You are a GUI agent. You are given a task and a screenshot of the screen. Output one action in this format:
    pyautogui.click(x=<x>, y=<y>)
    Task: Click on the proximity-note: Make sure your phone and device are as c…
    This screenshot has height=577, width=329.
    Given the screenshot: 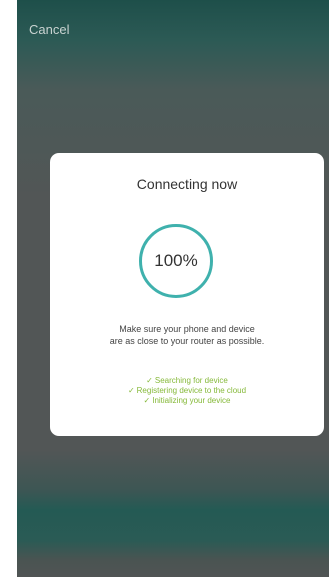 What is the action you would take?
    pyautogui.click(x=187, y=335)
    